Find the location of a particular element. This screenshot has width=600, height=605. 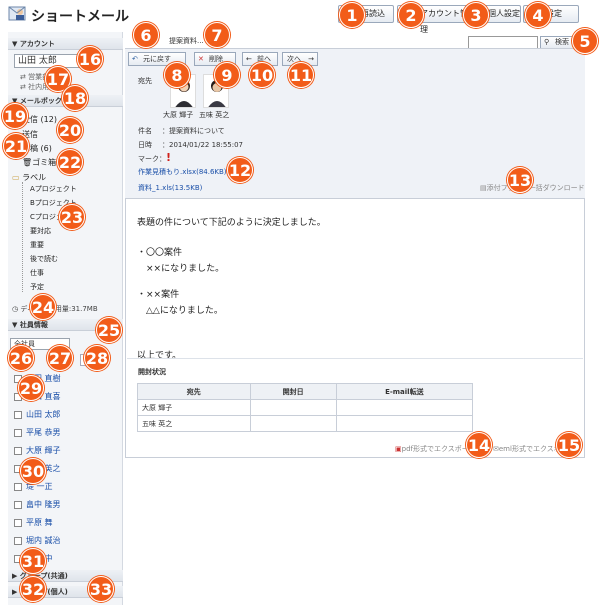

marker-30: 30 is located at coordinates (33, 471).